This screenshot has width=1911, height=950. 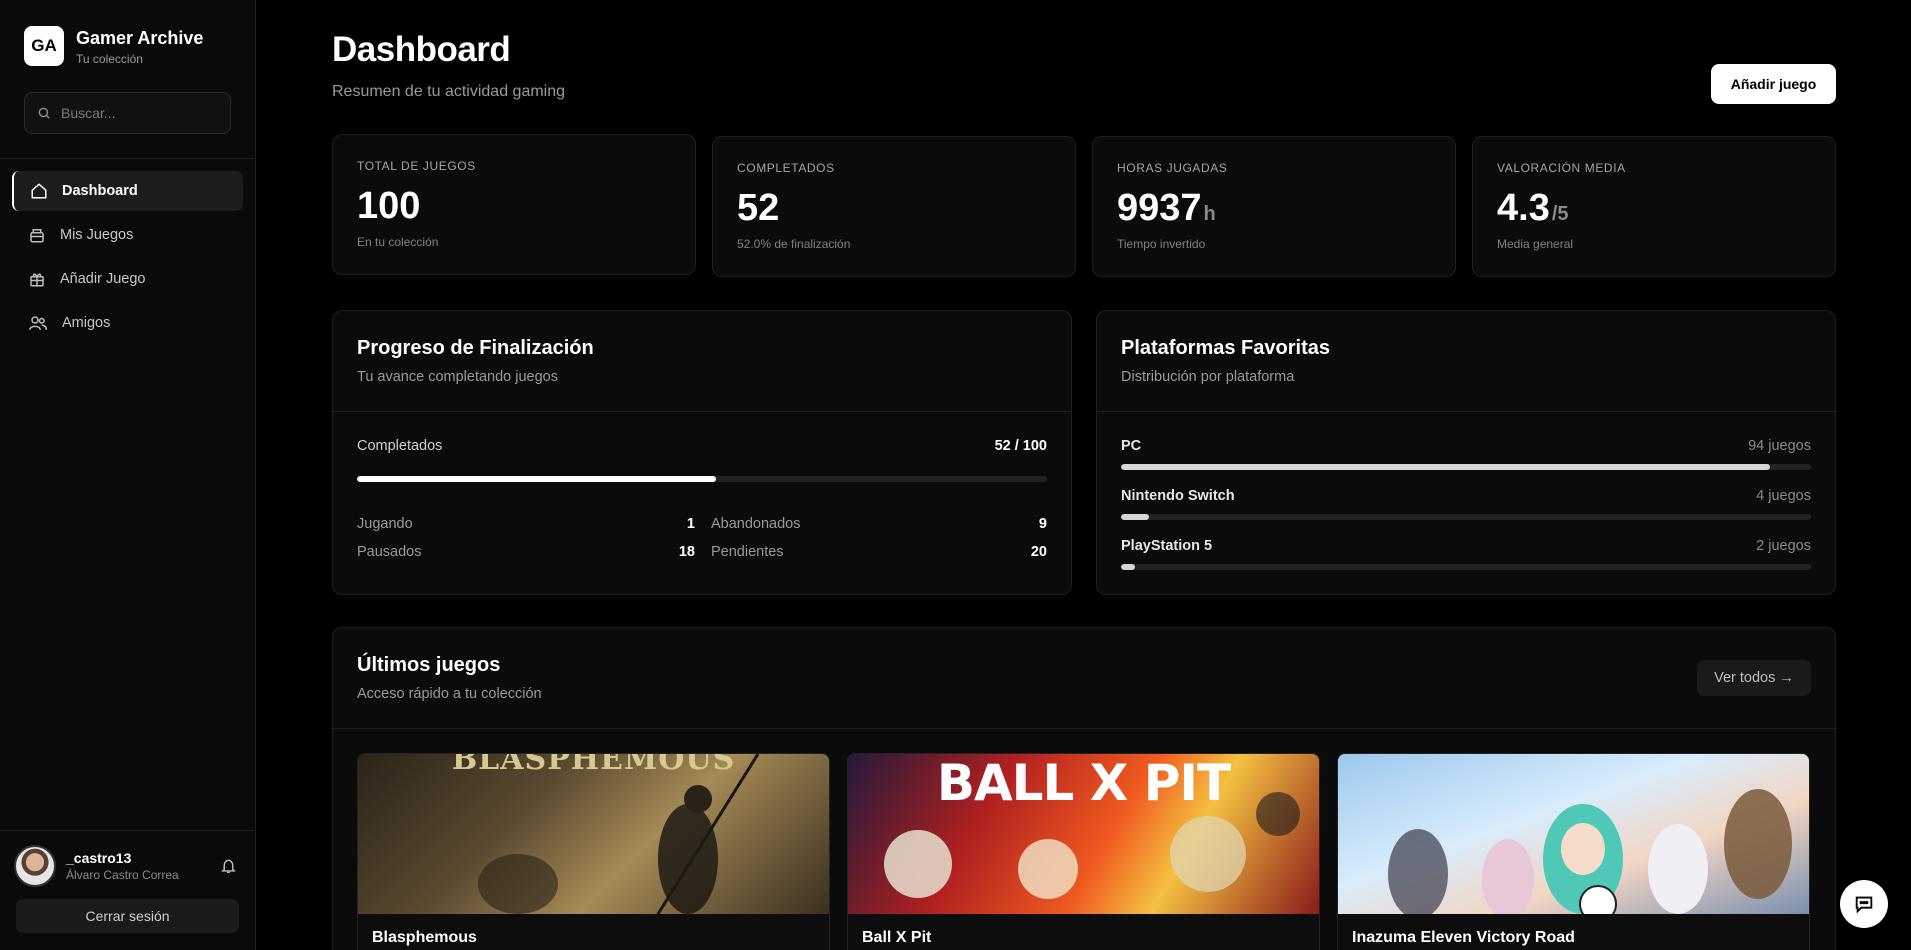 What do you see at coordinates (747, 552) in the screenshot?
I see `status-label-pendientes: Pendientes` at bounding box center [747, 552].